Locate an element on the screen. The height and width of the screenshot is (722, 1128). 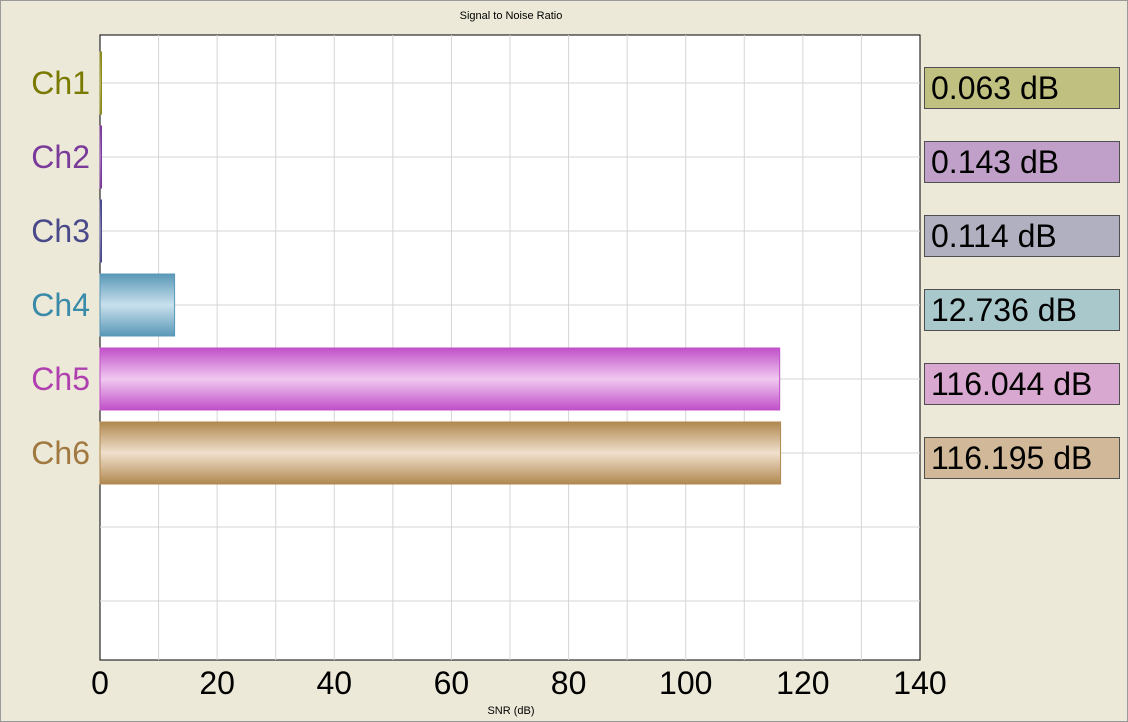
x-tick-label: 60 is located at coordinates (452, 683).